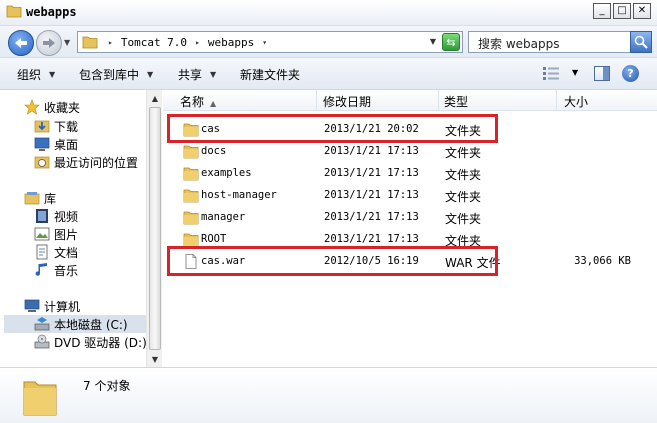 Image resolution: width=657 pixels, height=423 pixels. I want to click on column-header-label: 名称, so click(192, 102).